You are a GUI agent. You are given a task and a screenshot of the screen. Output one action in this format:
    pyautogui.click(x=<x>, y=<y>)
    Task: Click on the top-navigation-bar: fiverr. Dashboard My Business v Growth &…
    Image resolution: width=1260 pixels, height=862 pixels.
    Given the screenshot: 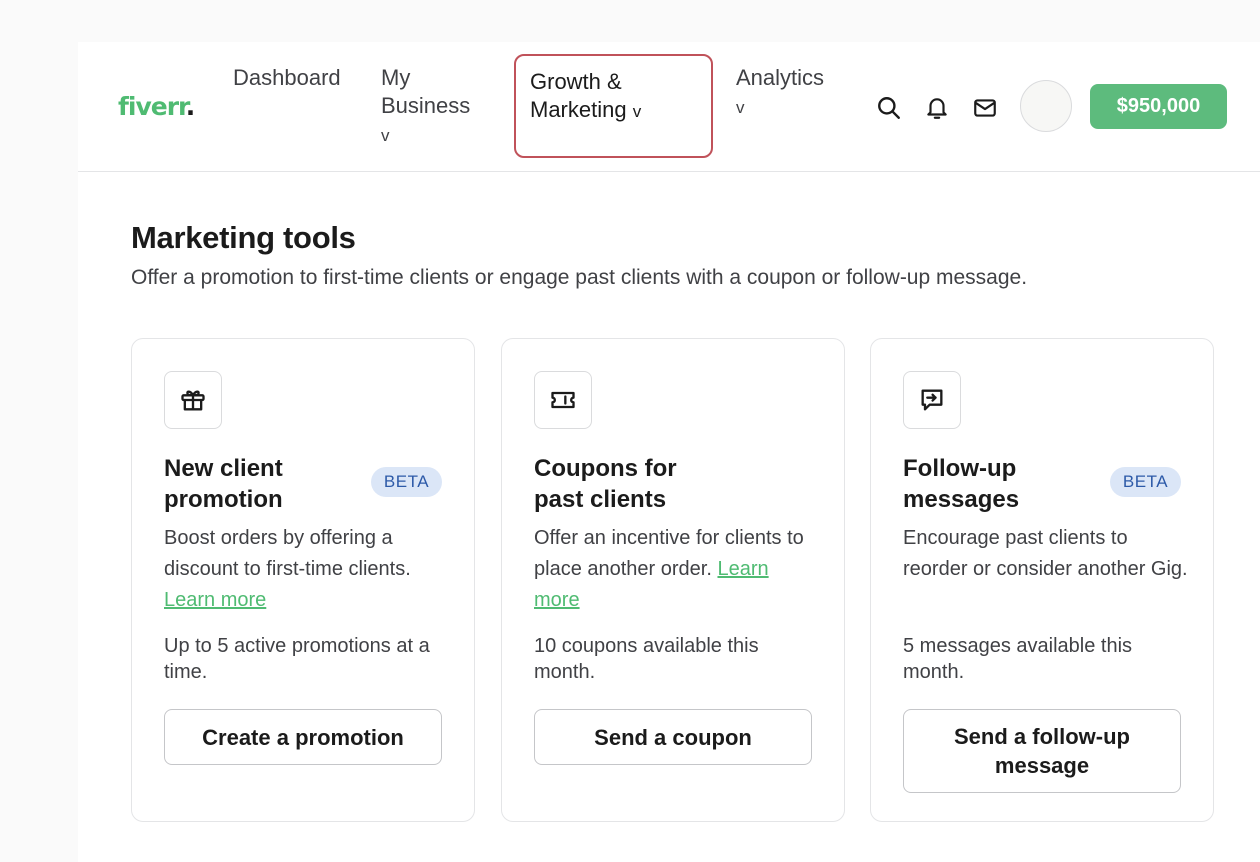 What is the action you would take?
    pyautogui.click(x=669, y=107)
    